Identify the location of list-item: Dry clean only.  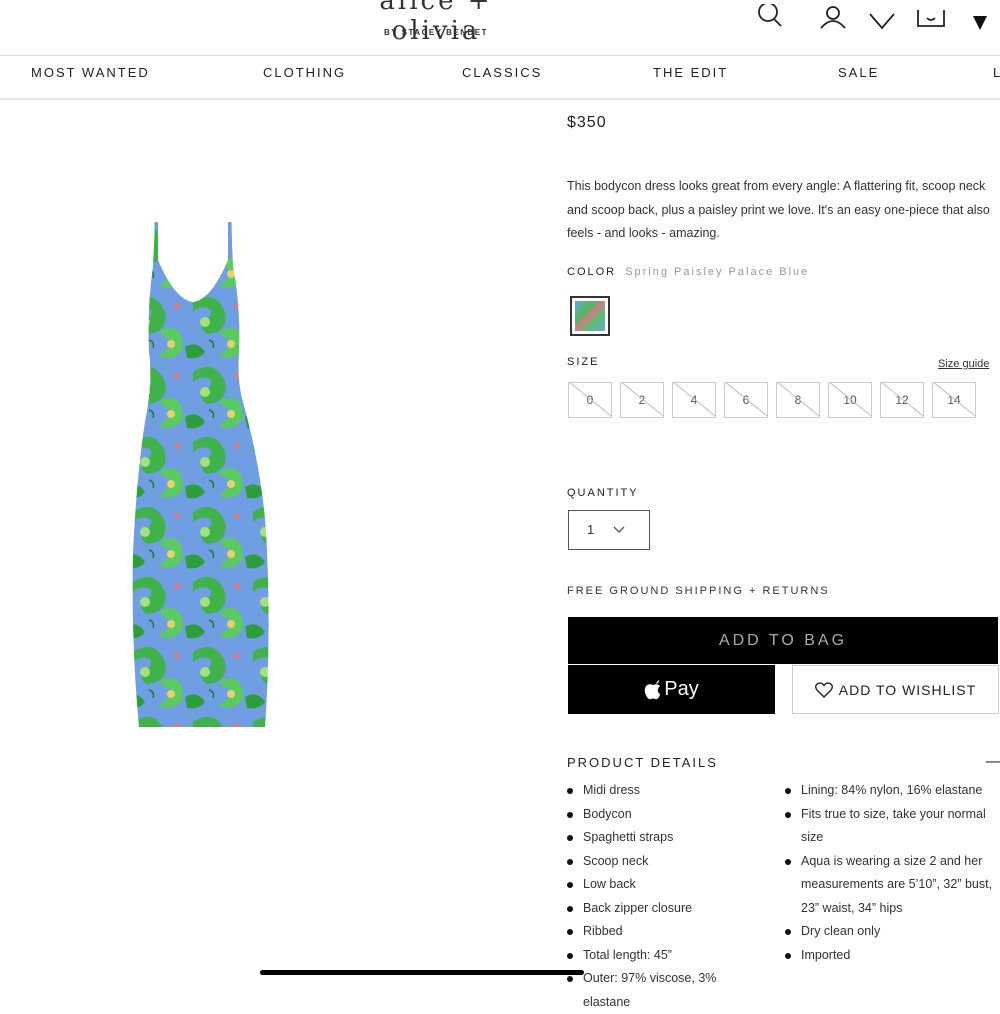
(891, 932).